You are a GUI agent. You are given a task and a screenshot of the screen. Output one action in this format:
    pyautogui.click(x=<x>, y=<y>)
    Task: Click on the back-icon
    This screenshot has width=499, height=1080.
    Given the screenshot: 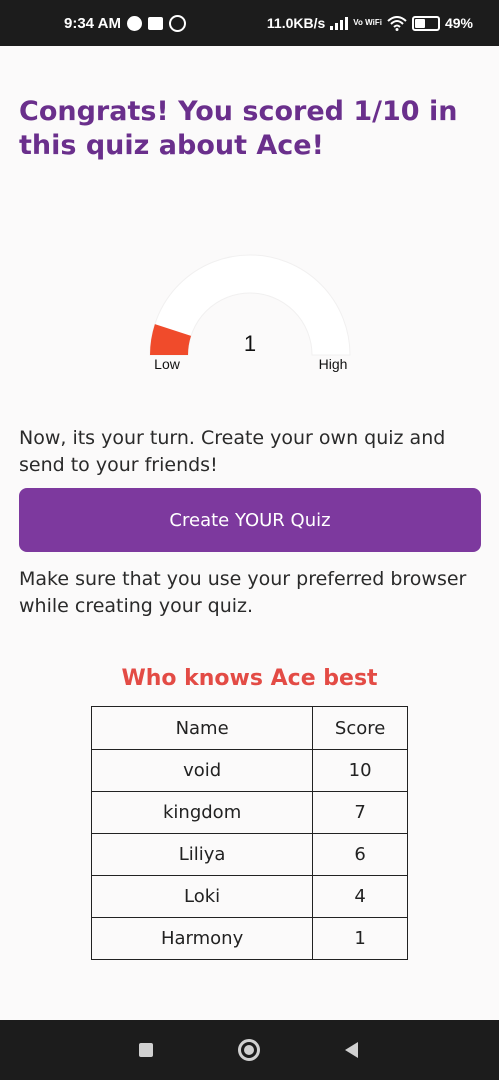 What is the action you would take?
    pyautogui.click(x=351, y=1050)
    